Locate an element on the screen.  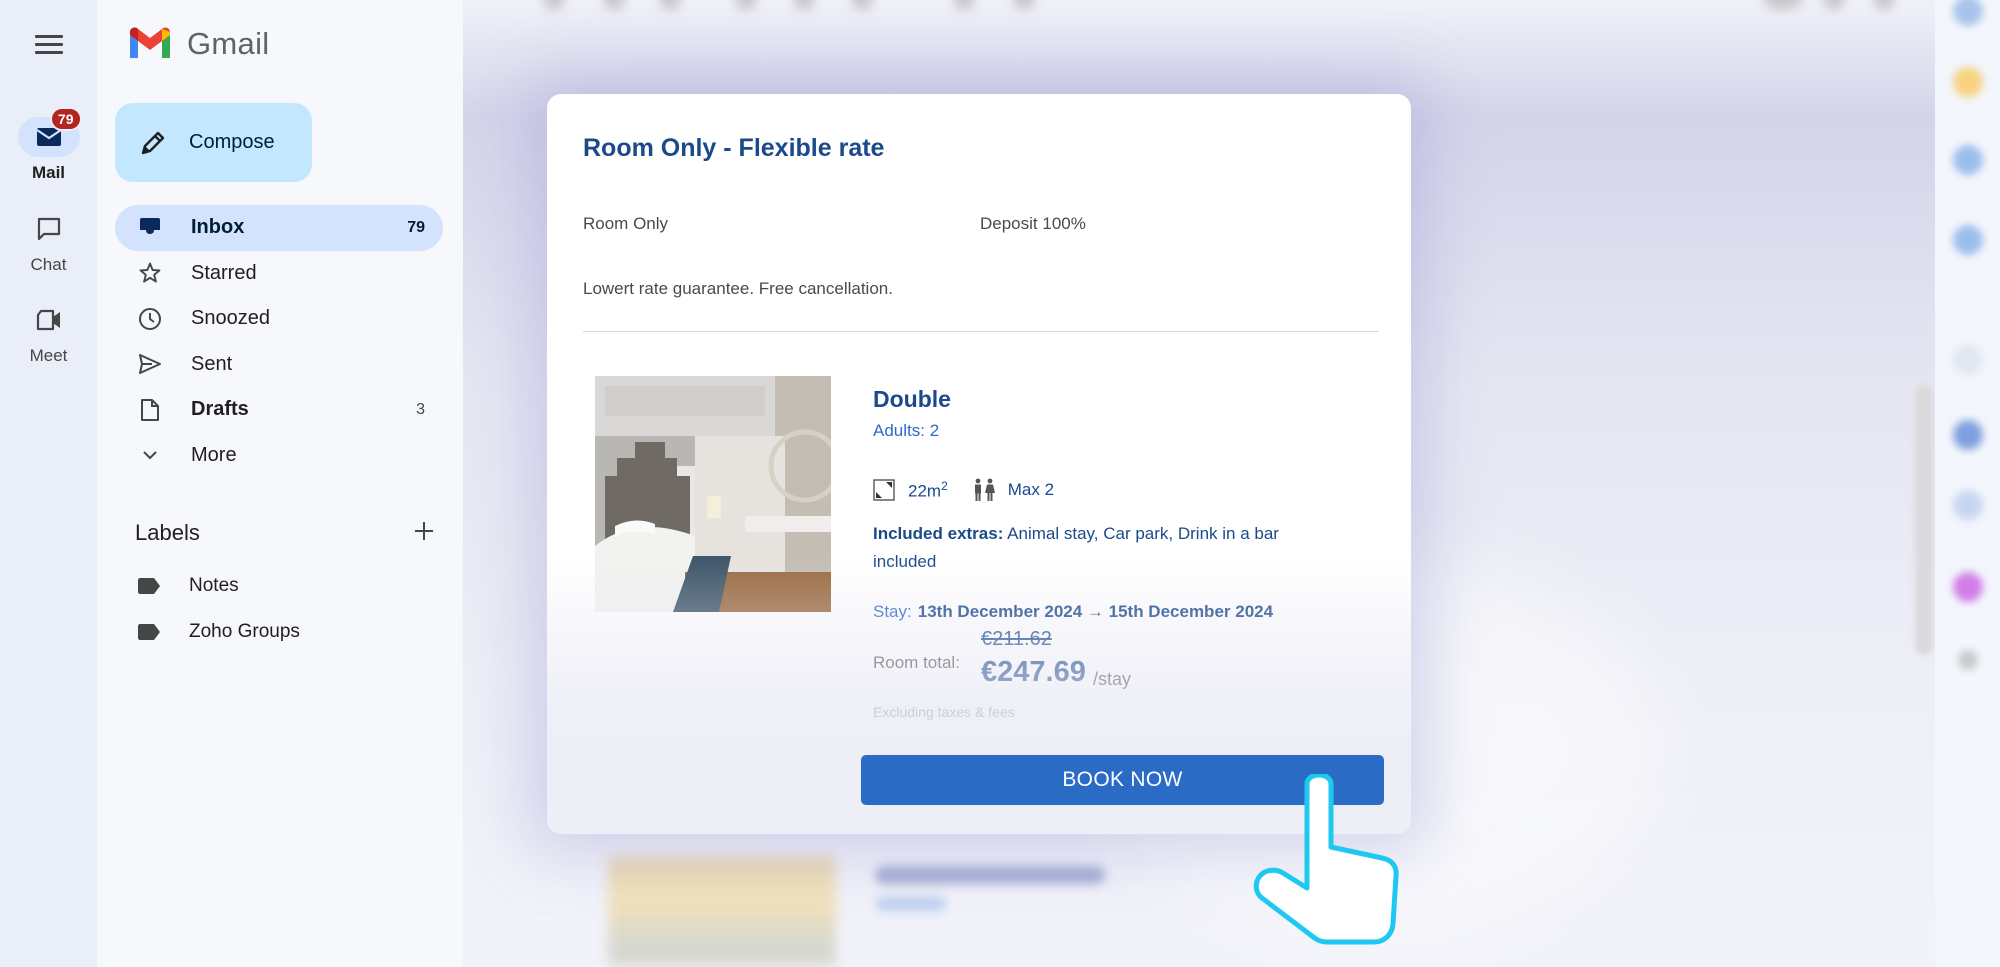
chevron-down-icon is located at coordinates (150, 455).